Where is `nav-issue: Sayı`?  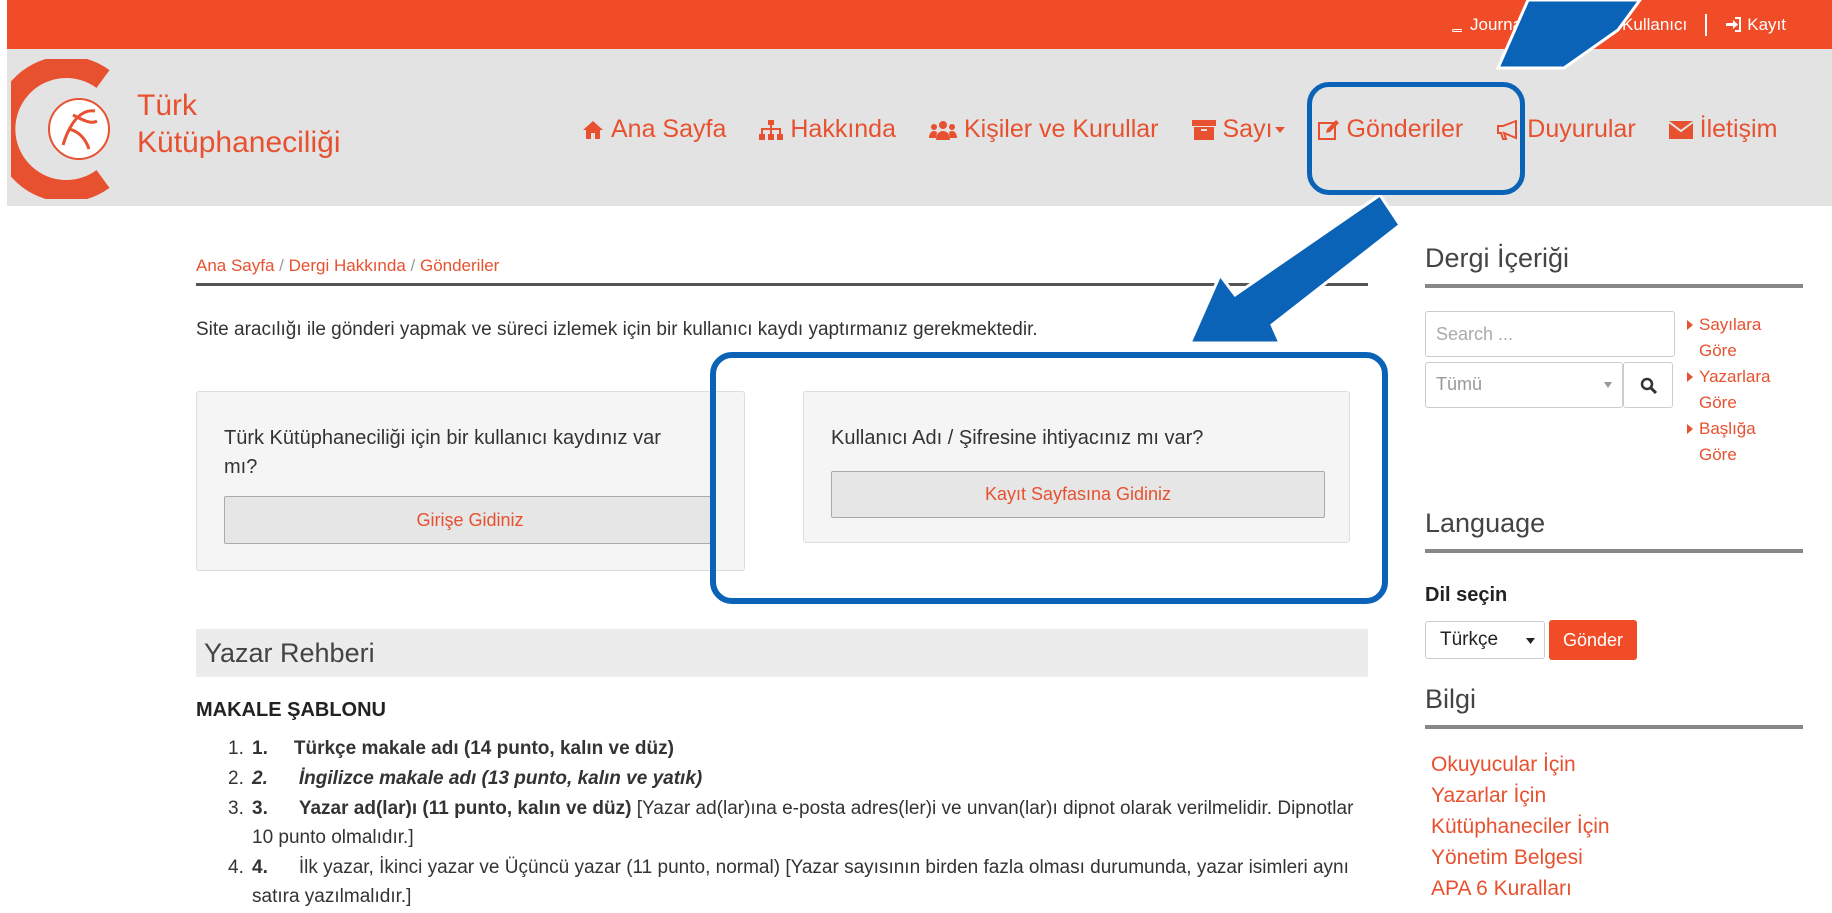
nav-issue: Sayı is located at coordinates (1238, 129).